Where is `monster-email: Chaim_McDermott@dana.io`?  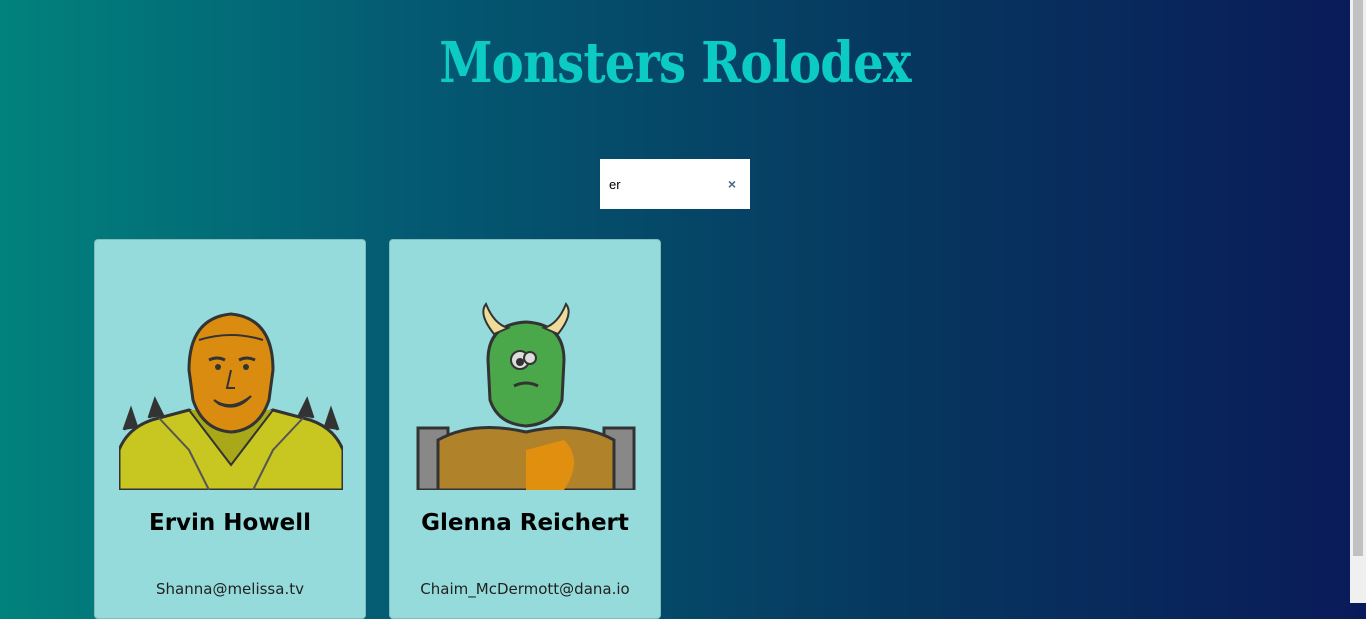 monster-email: Chaim_McDermott@dana.io is located at coordinates (525, 589).